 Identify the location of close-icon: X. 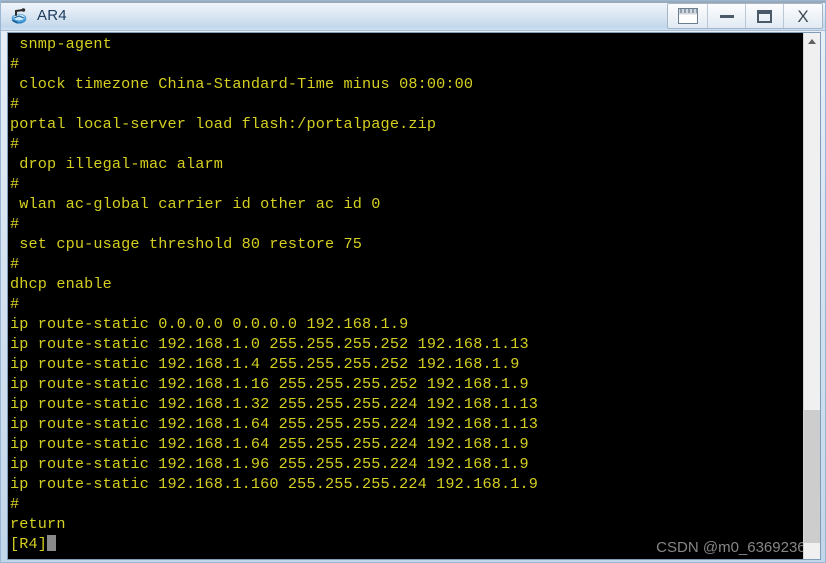
(803, 16).